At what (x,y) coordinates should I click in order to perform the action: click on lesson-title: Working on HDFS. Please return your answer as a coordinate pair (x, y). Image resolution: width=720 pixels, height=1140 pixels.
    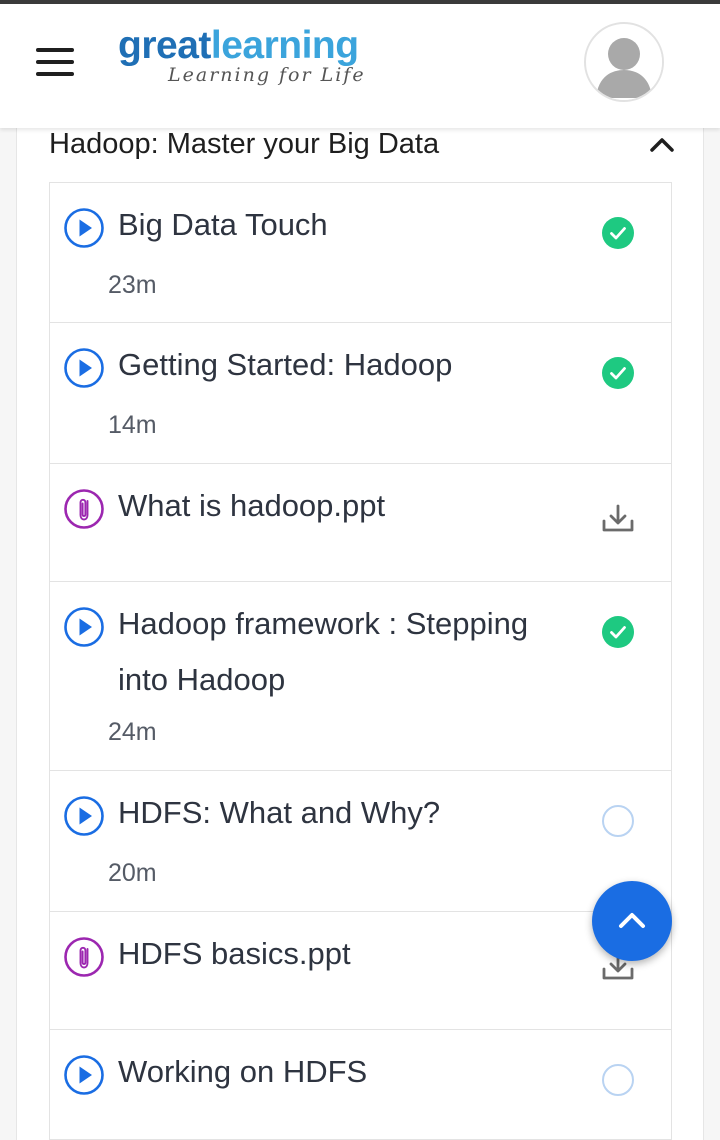
    Looking at the image, I should click on (243, 1071).